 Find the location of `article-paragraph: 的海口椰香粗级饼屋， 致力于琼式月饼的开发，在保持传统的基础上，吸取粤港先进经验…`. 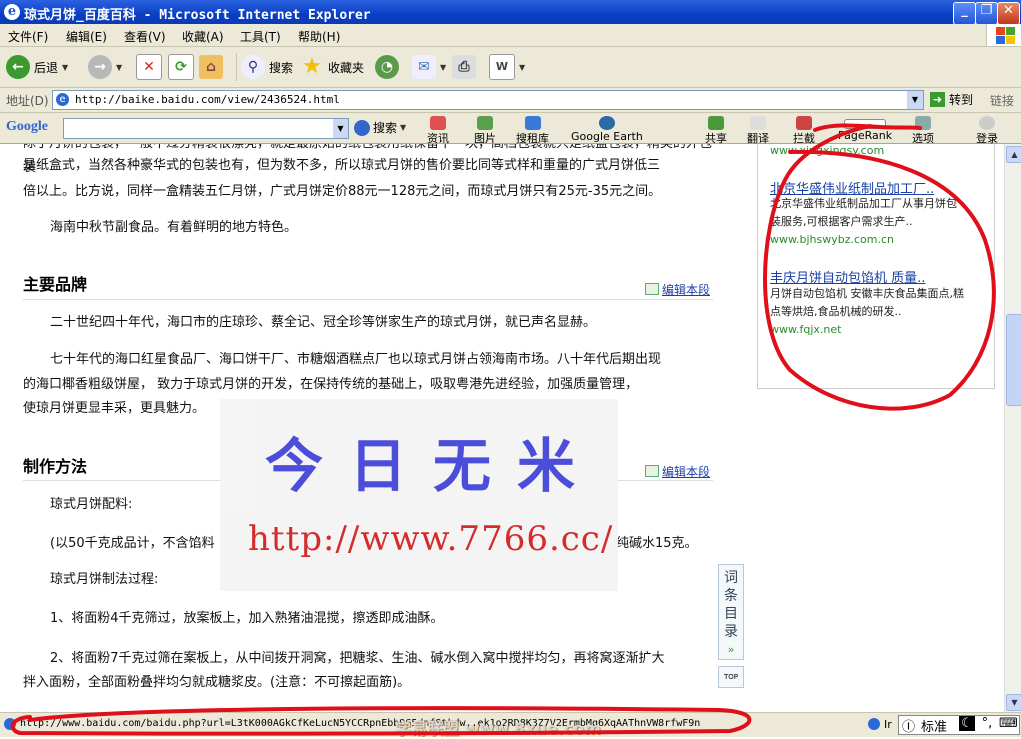

article-paragraph: 的海口椰香粗级饼屋， 致力于琼式月饼的开发，在保持传统的基础上，吸取粤港先进经验… is located at coordinates (331, 384).